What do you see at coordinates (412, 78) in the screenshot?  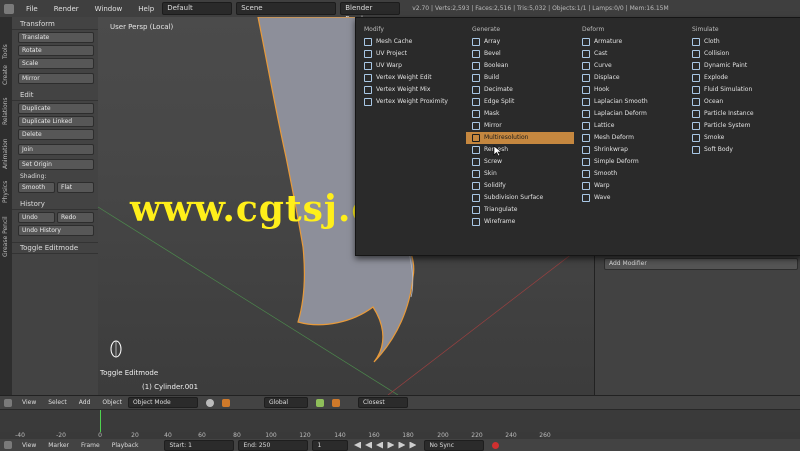 I see `menu-item-vertex-weight-edit: Vertex Weight Edit` at bounding box center [412, 78].